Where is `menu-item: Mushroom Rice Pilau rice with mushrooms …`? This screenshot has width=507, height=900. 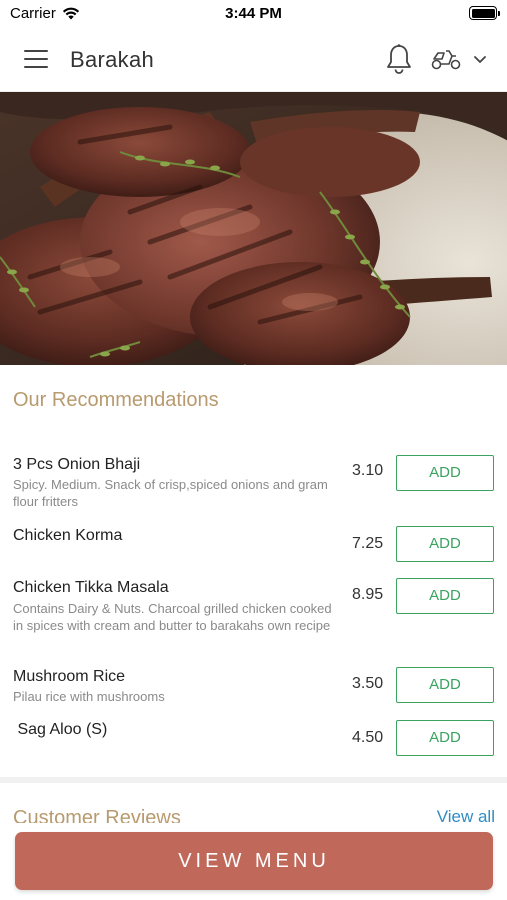 menu-item: Mushroom Rice Pilau rice with mushrooms … is located at coordinates (253, 689).